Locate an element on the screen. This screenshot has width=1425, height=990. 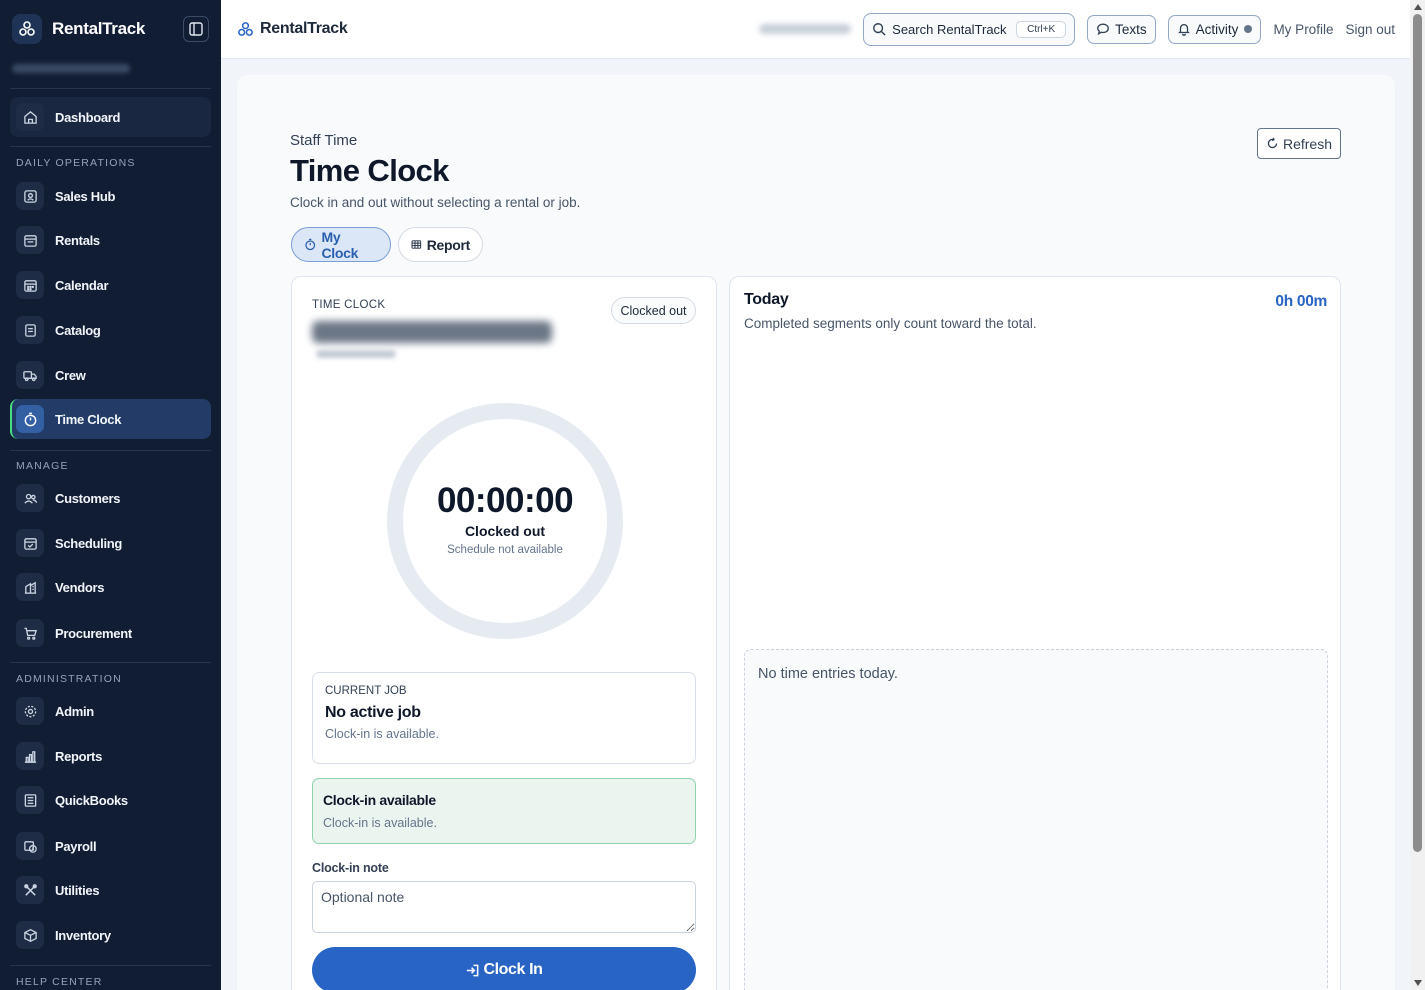
payroll-icon is located at coordinates (30, 846).